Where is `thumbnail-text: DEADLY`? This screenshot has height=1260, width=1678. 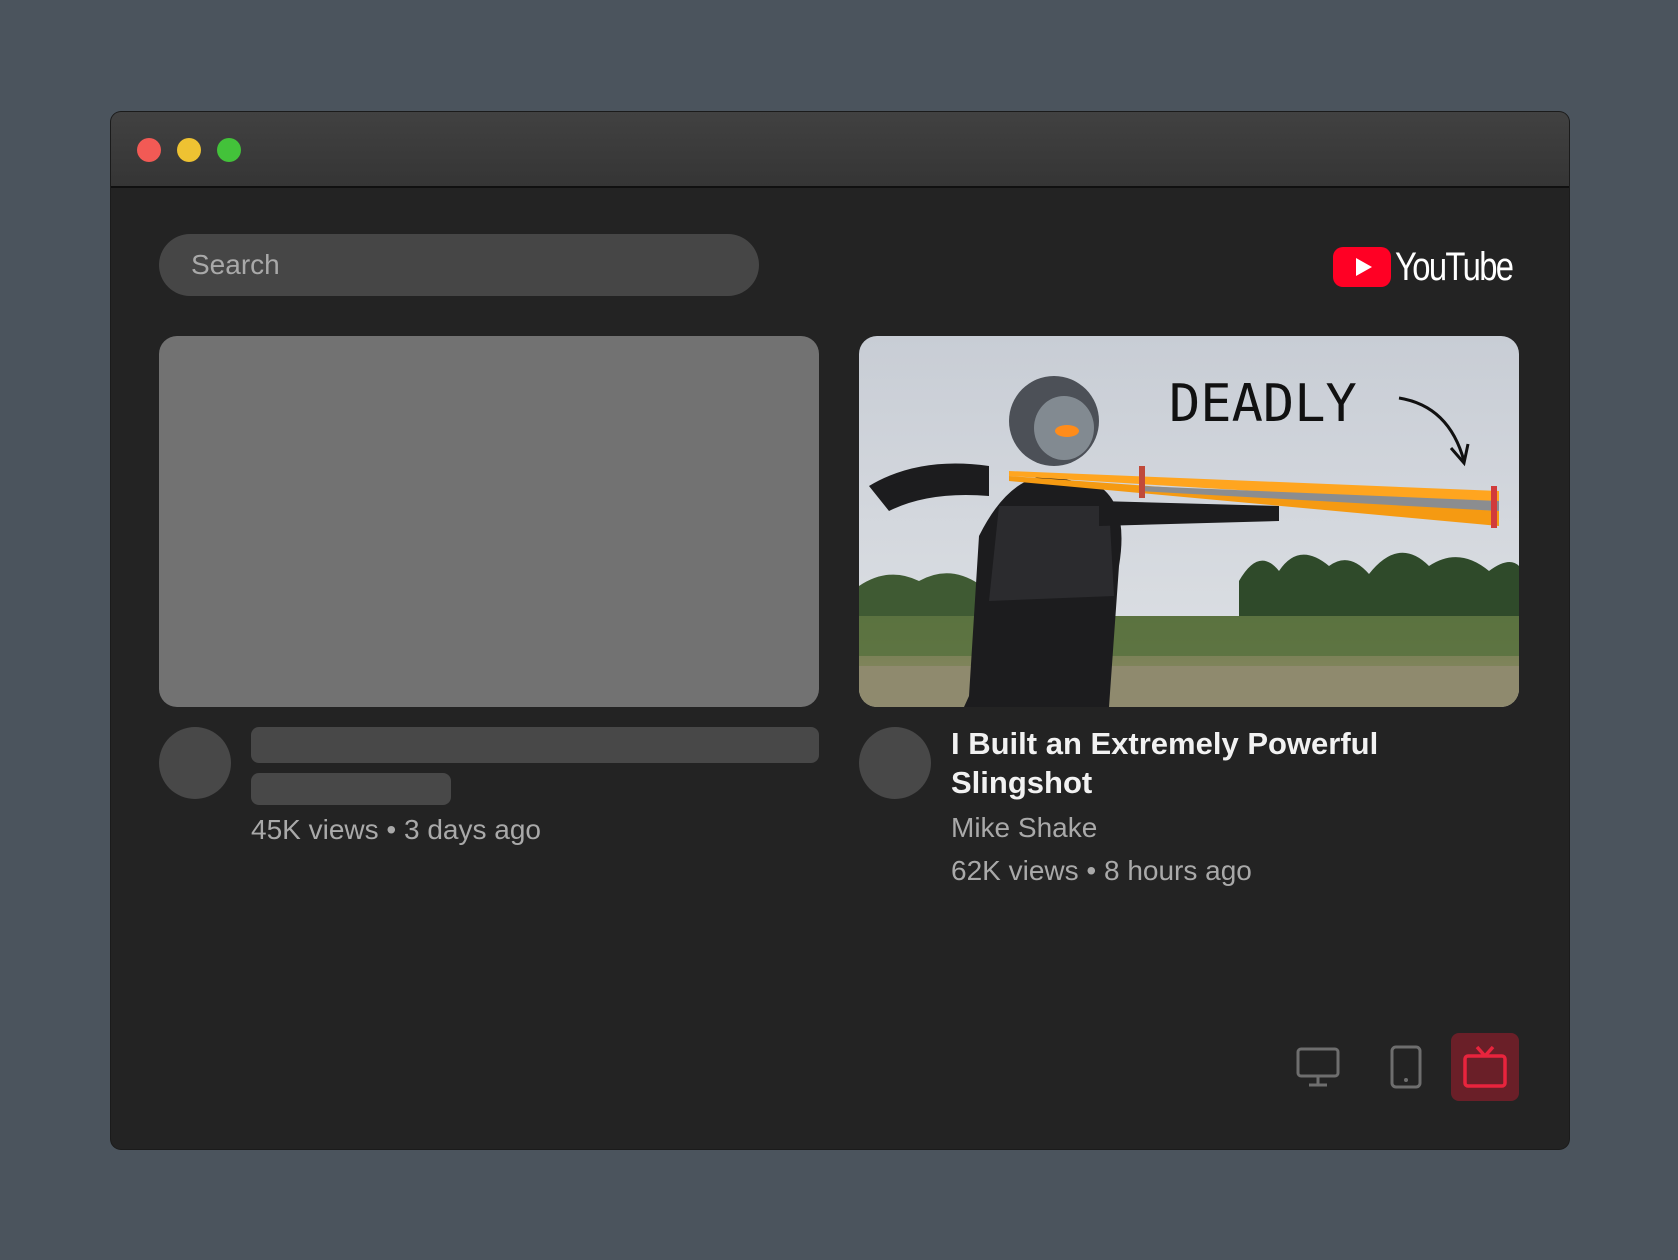 thumbnail-text: DEADLY is located at coordinates (1263, 404).